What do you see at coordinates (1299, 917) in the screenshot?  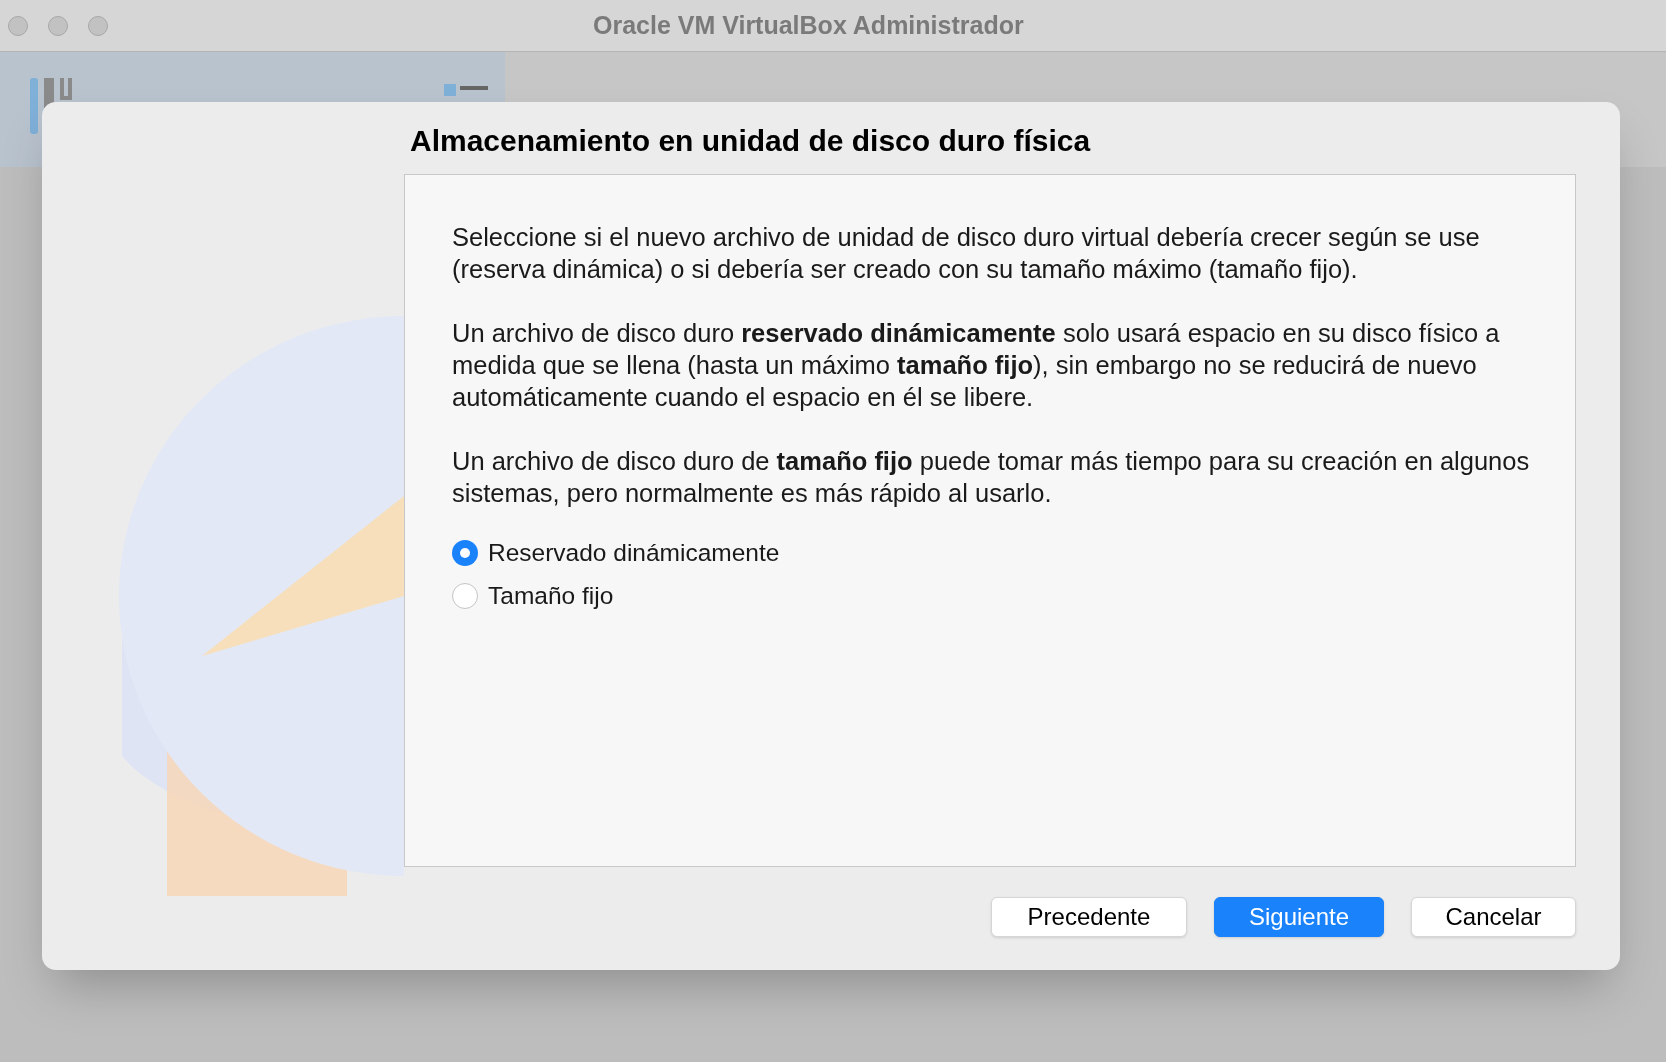 I see `next-button: Siguiente` at bounding box center [1299, 917].